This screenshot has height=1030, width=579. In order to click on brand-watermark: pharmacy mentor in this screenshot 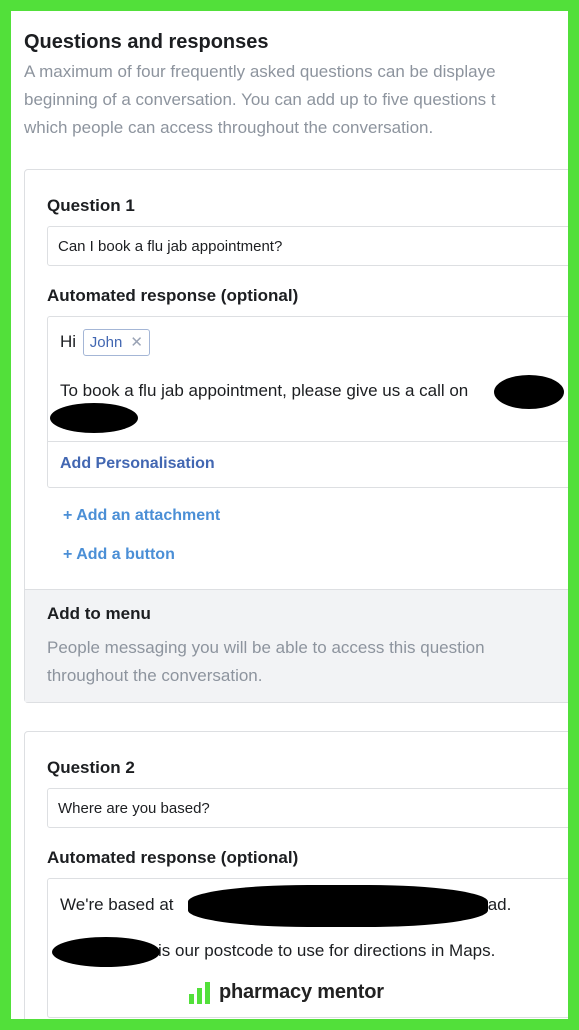, I will do `click(286, 992)`.